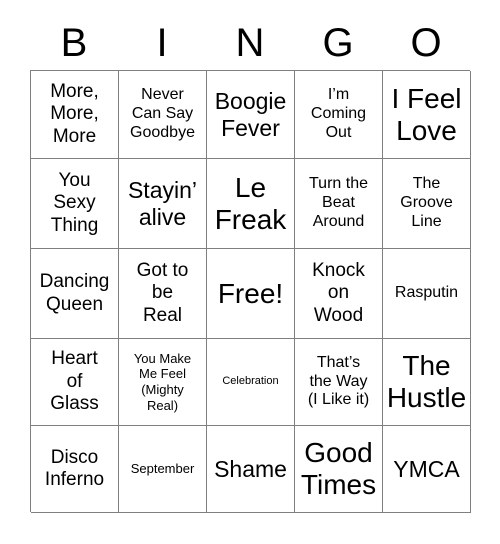 This screenshot has height=544, width=500. I want to click on bingo-cell-o2: The Groove Line, so click(427, 204).